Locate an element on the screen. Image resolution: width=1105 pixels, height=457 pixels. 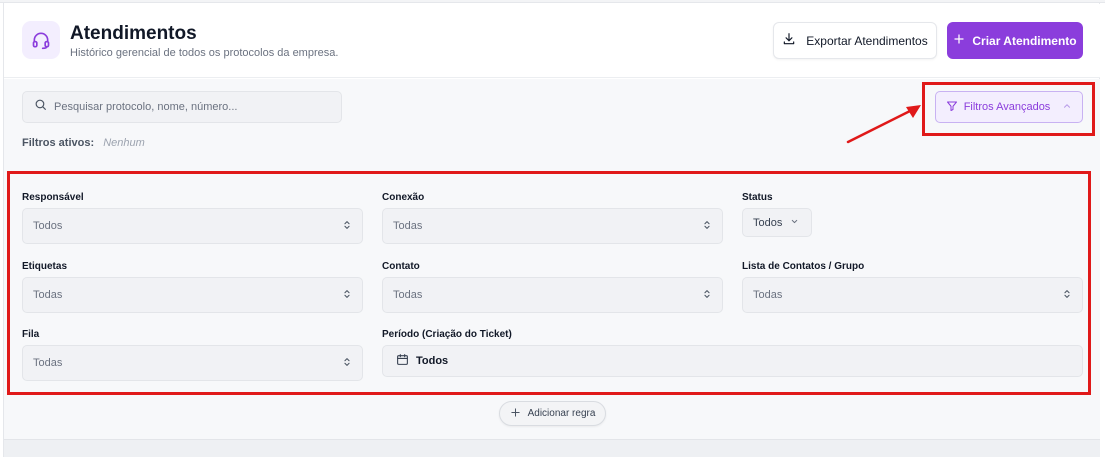
export-button: Exportar Atendimentos is located at coordinates (855, 40).